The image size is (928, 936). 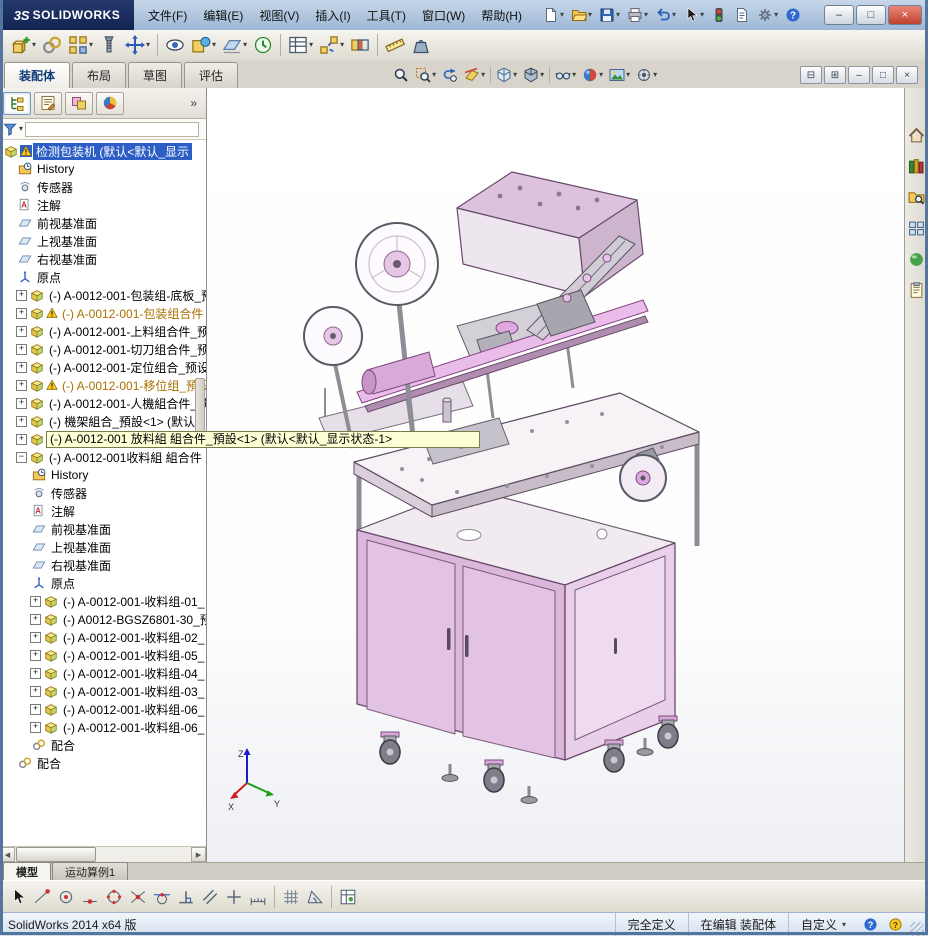 I want to click on move-component-button: ▾, so click(x=137, y=45).